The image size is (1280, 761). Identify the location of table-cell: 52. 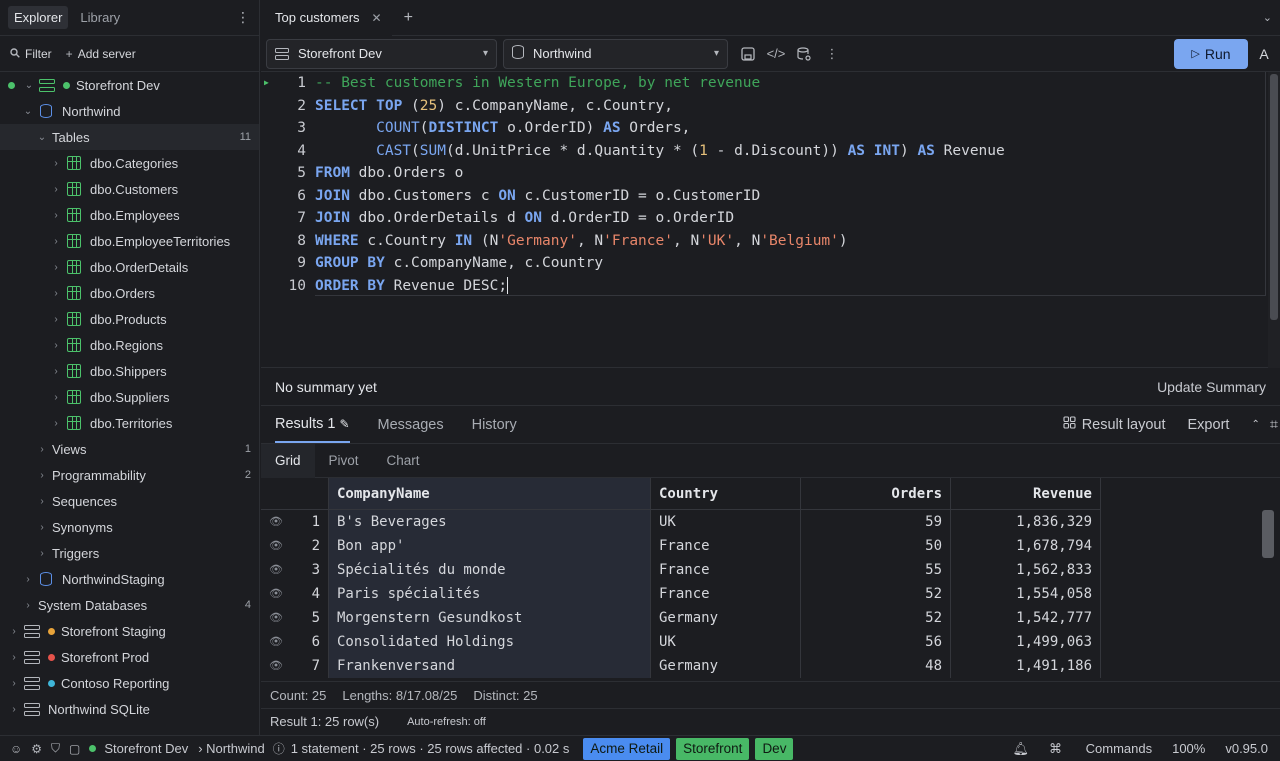
(876, 594).